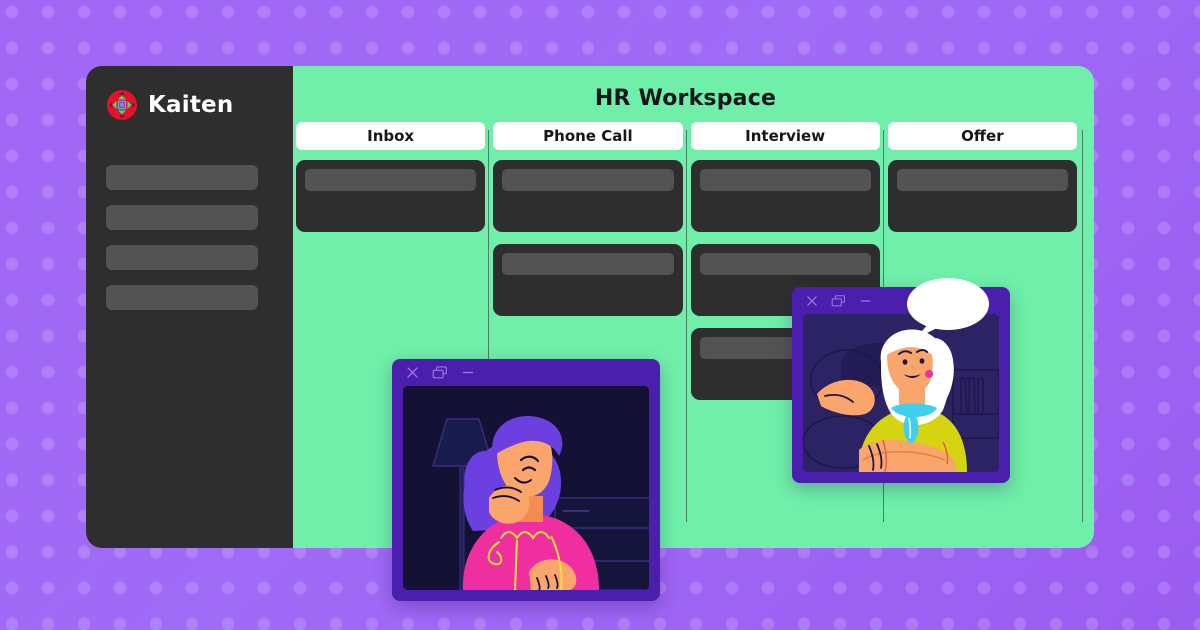 The image size is (1200, 630). I want to click on board-title: HR Workspace, so click(685, 98).